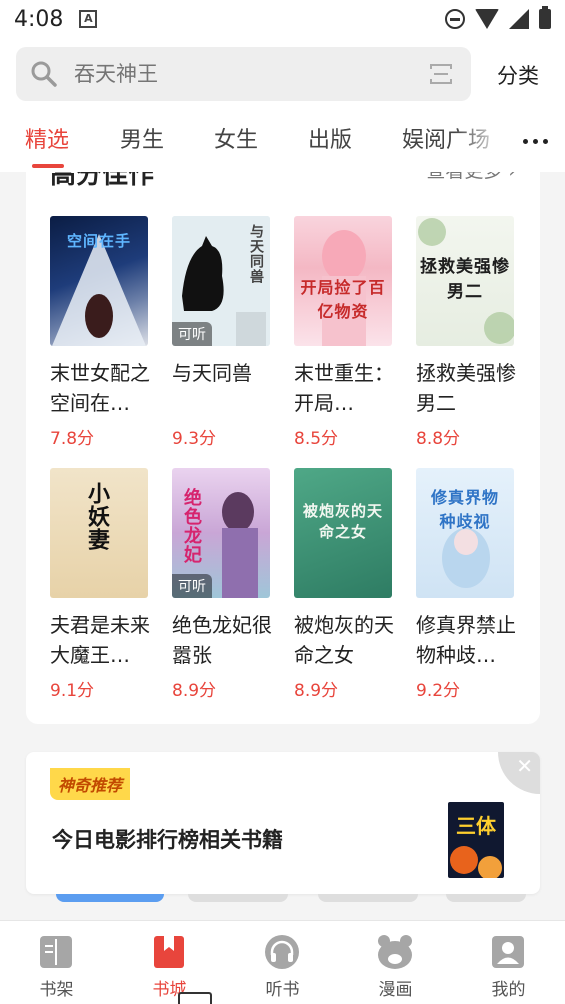  I want to click on tab-publishing: 出版, so click(330, 138).